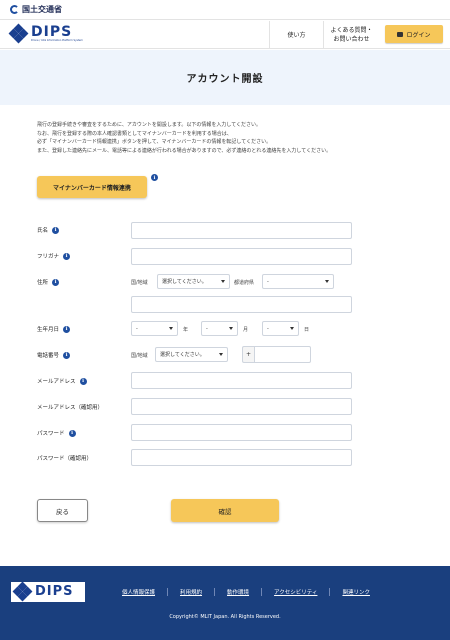 This screenshot has width=450, height=640. Describe the element at coordinates (241, 230) in the screenshot. I see `name-input` at that location.